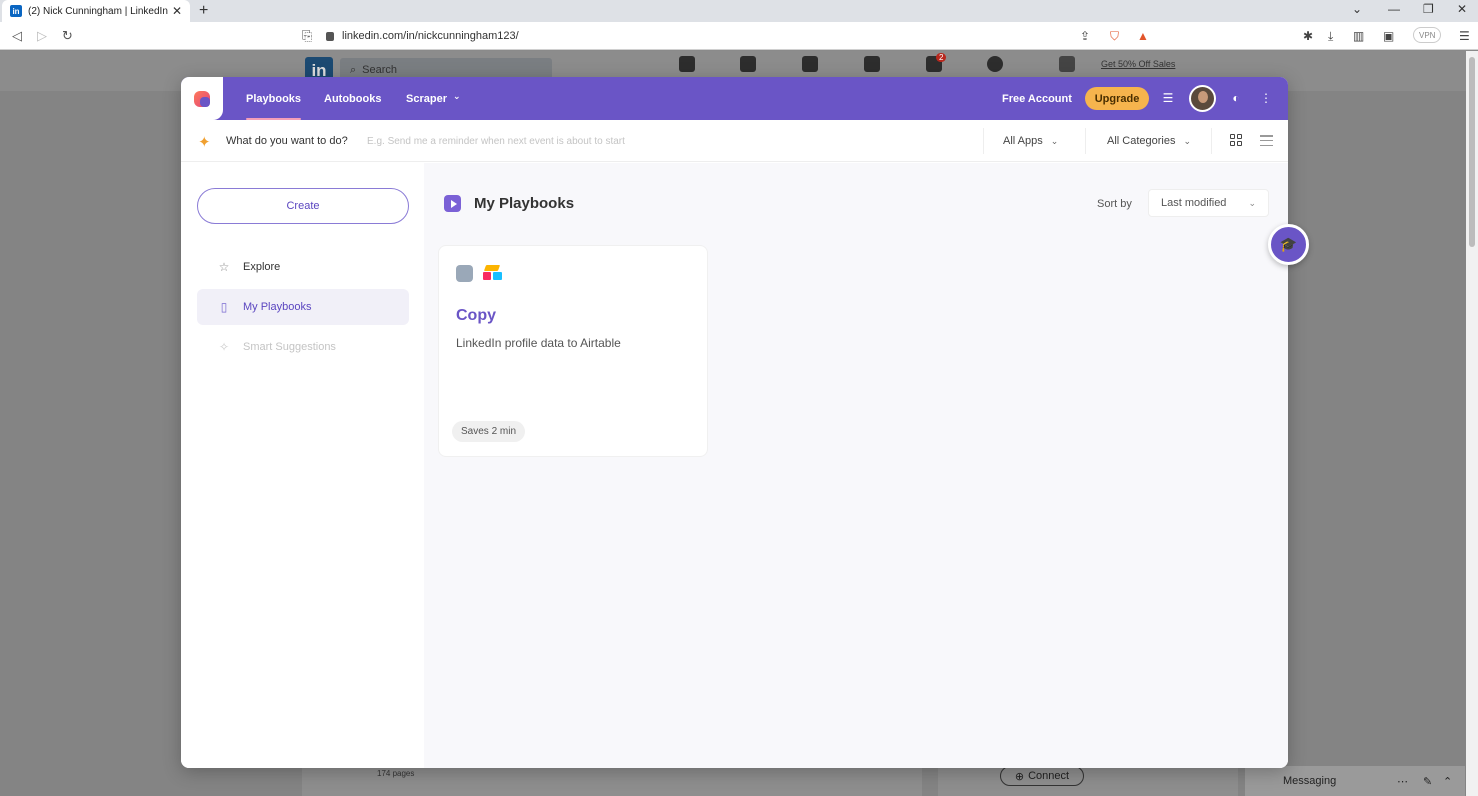 This screenshot has height=796, width=1478. Describe the element at coordinates (307, 36) in the screenshot. I see `bookmark-icon: ⎘` at that location.